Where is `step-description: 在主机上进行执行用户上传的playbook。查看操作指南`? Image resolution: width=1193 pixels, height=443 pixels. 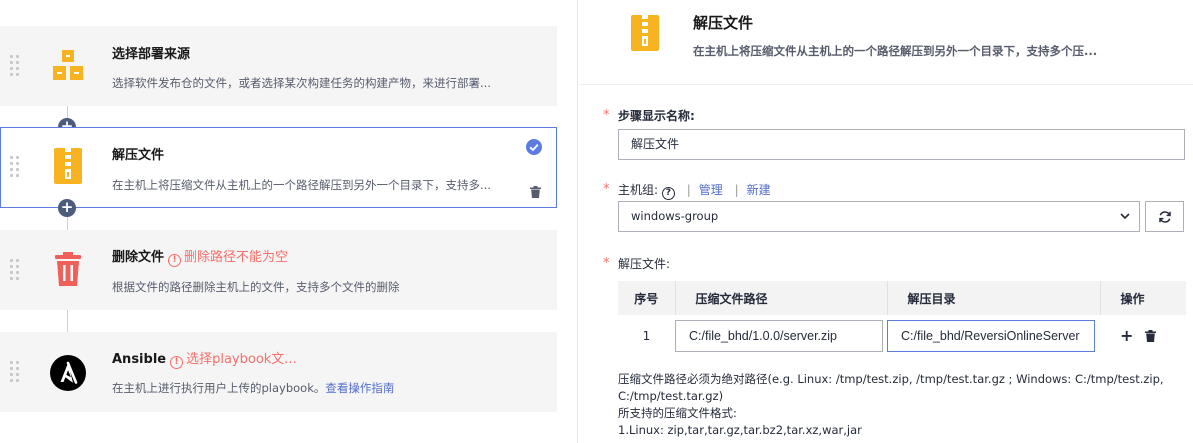 step-description: 在主机上进行执行用户上传的playbook。查看操作指南 is located at coordinates (312, 388).